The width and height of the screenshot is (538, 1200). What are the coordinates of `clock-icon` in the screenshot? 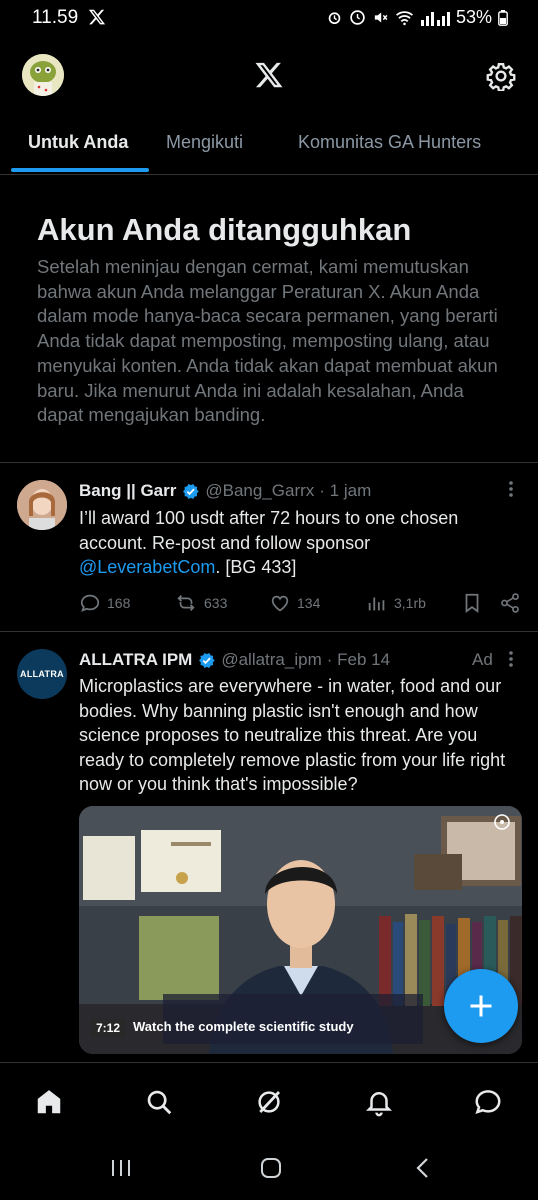 It's located at (357, 17).